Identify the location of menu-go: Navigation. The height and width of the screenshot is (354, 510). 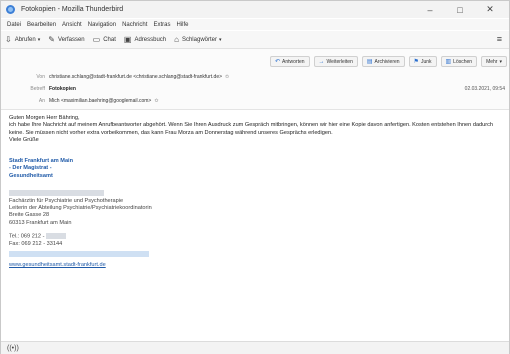
(102, 25).